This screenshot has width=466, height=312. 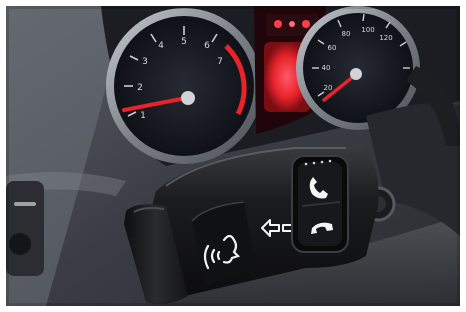 I want to click on speedometer-hub, so click(x=356, y=74).